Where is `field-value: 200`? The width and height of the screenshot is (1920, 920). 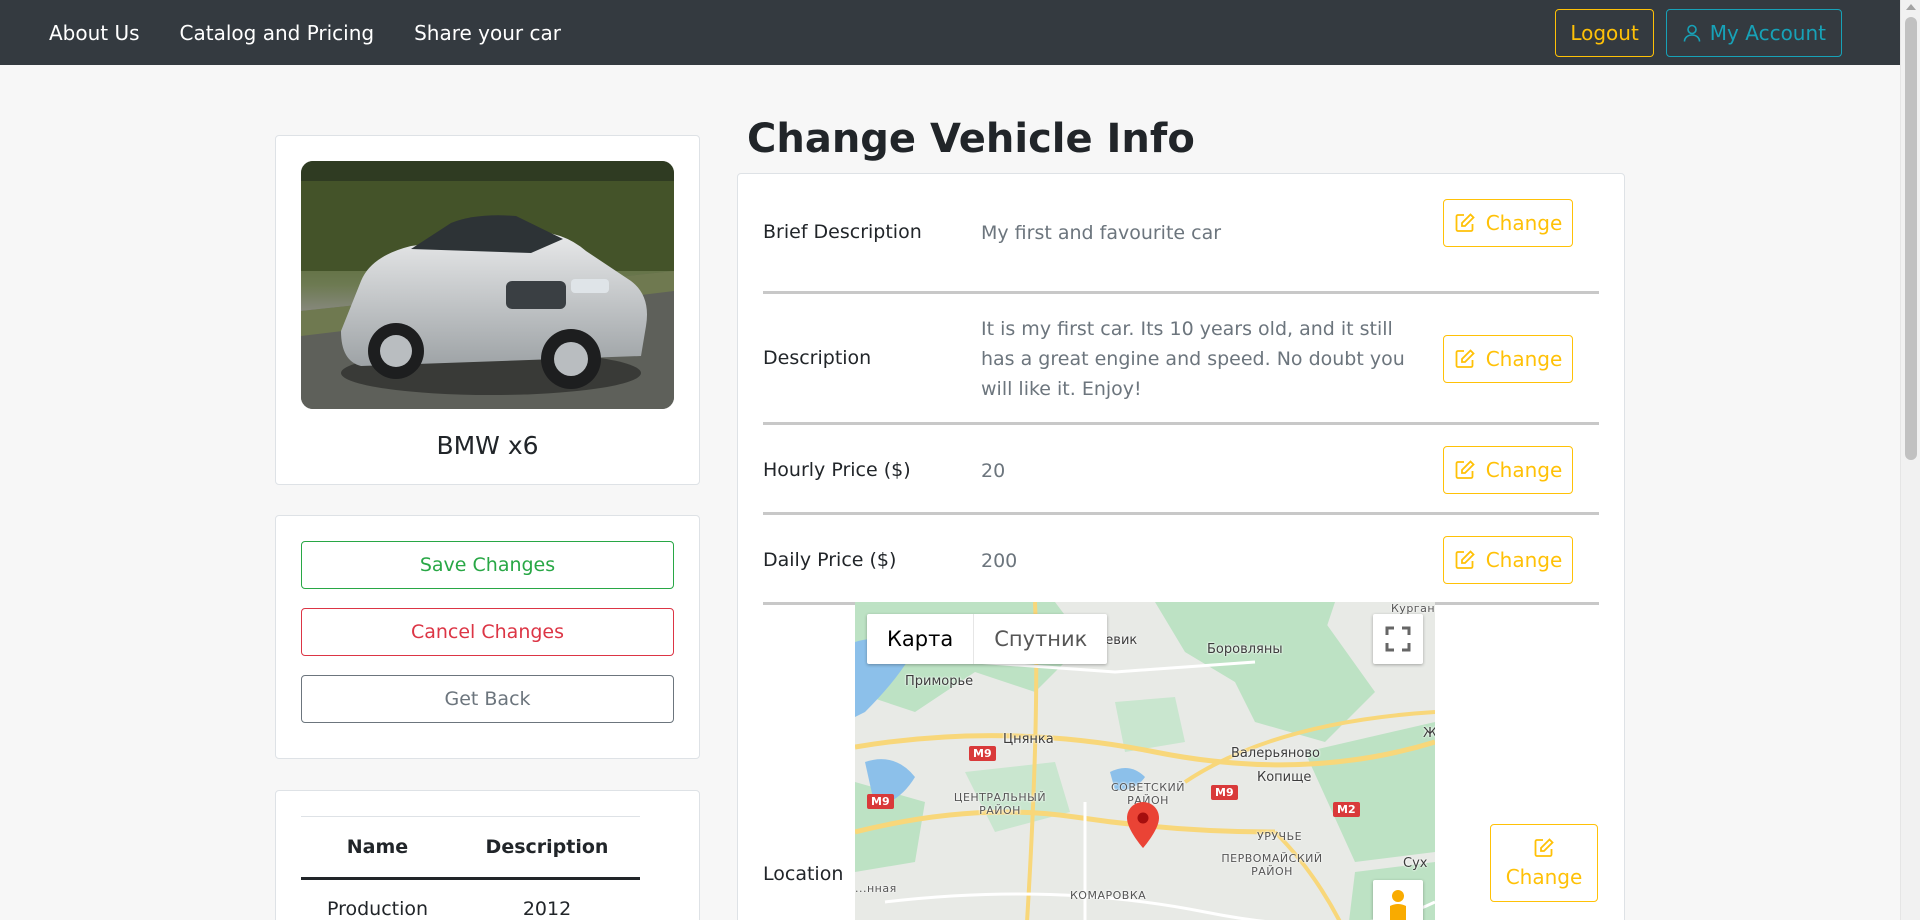
field-value: 200 is located at coordinates (999, 561).